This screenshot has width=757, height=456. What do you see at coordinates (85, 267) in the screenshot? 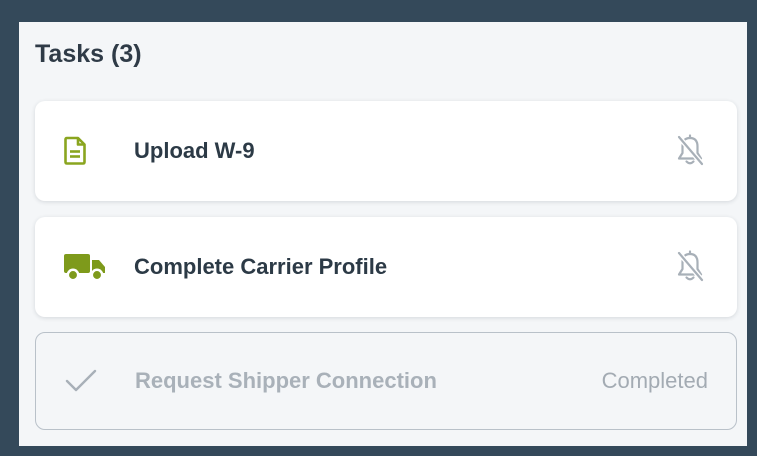
I see `truck-icon` at bounding box center [85, 267].